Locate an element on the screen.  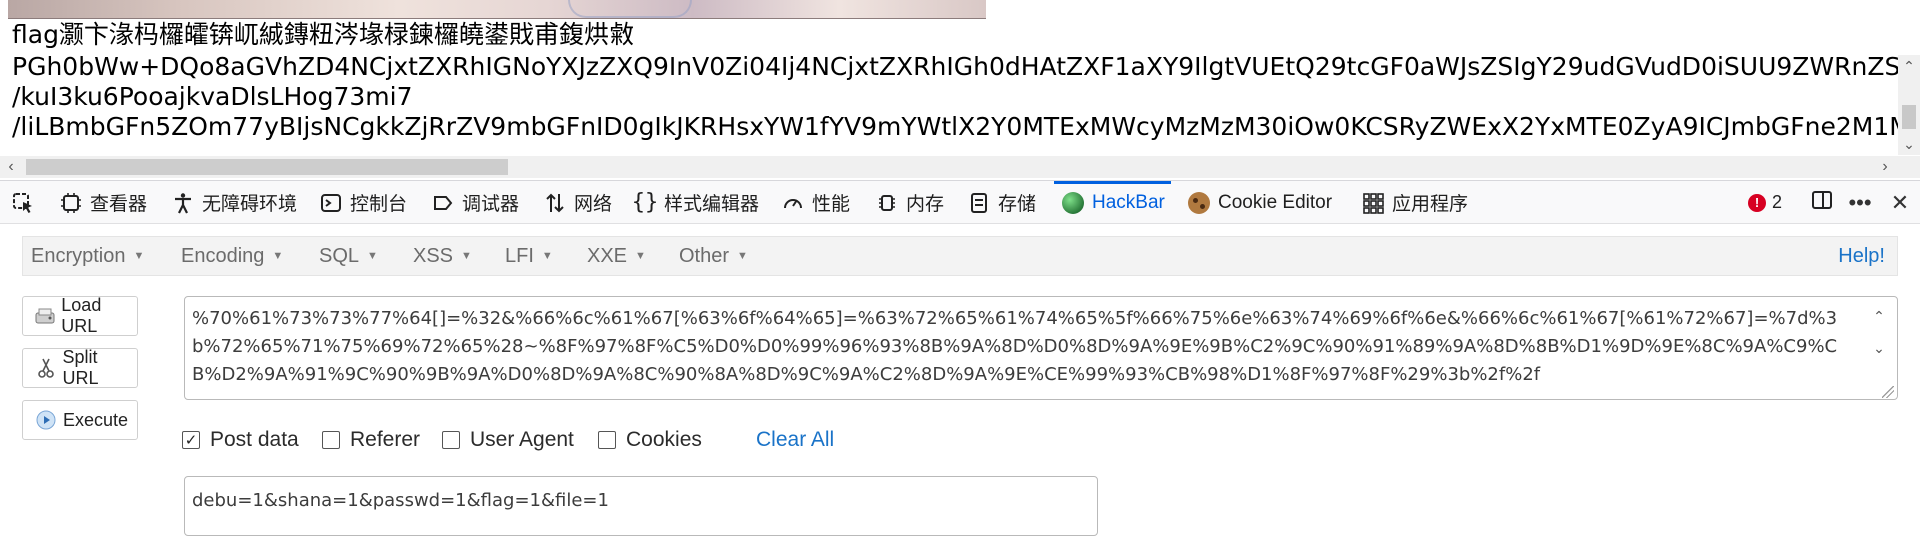
referer-checkbox: Referer is located at coordinates (371, 440).